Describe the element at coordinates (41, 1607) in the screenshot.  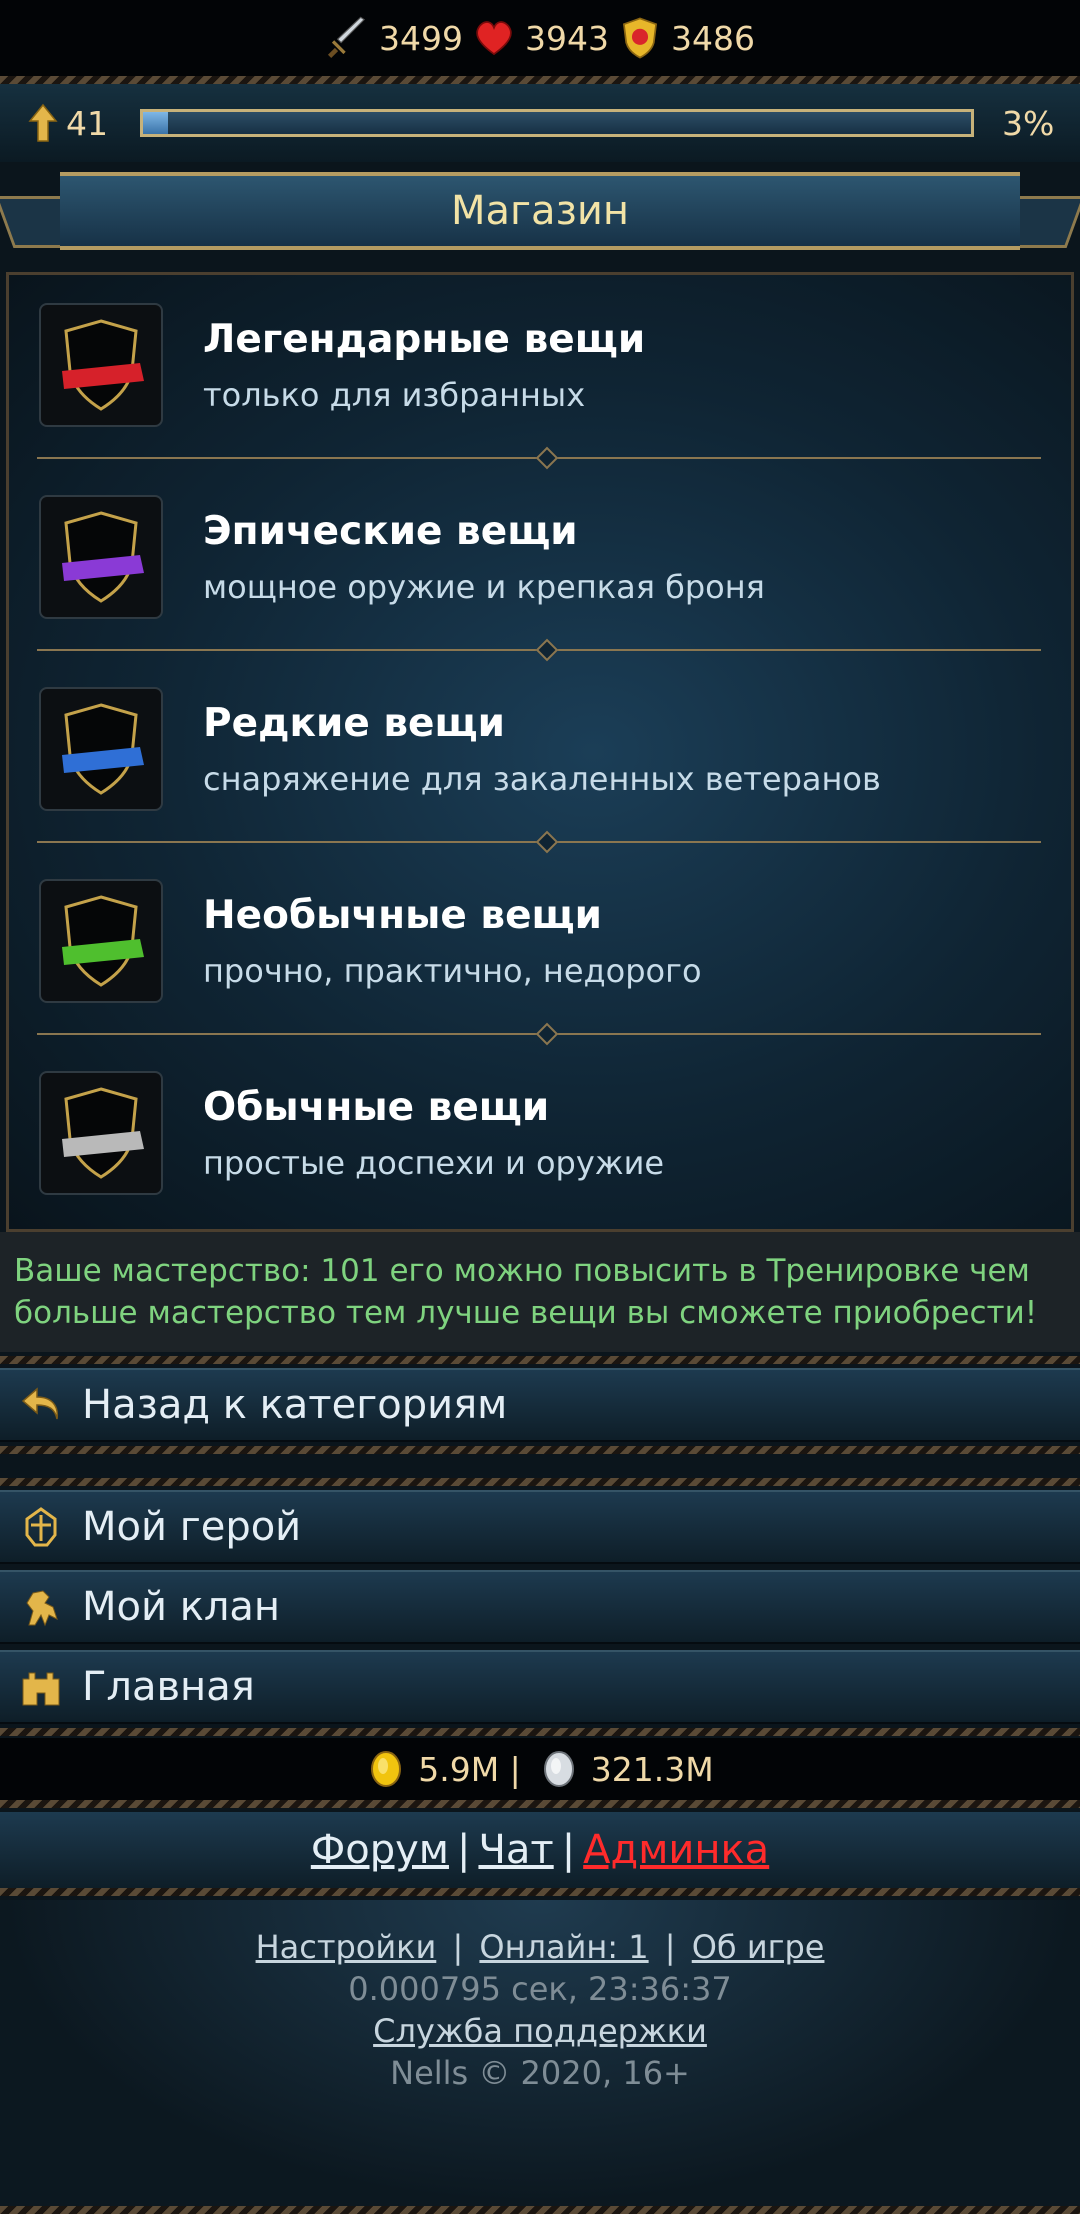
I see `clan-lion-icon` at that location.